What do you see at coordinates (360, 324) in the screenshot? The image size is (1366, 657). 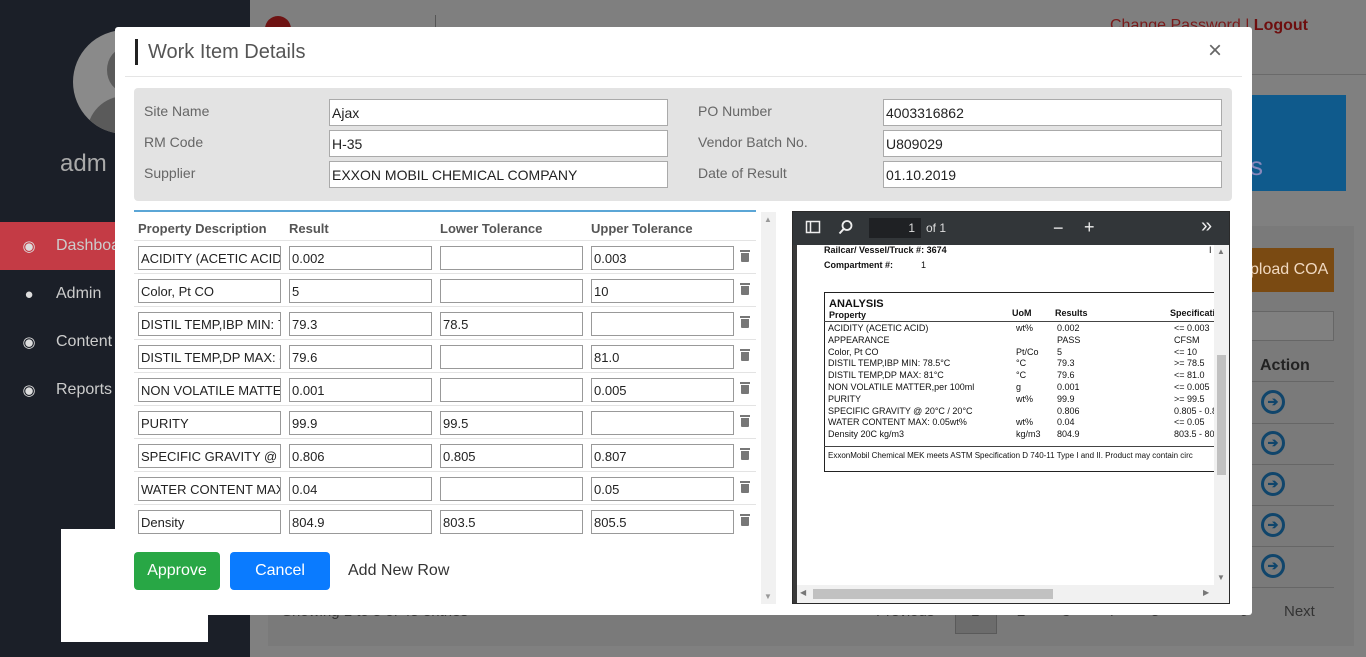 I see `result-cell: 79.3` at bounding box center [360, 324].